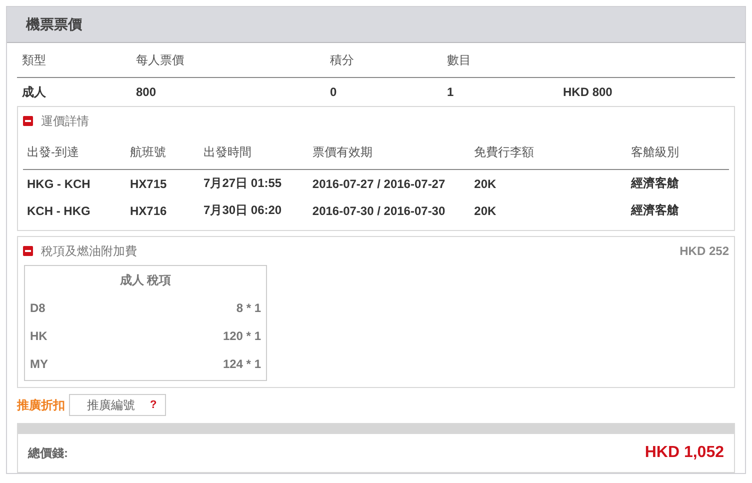 The height and width of the screenshot is (483, 752). Describe the element at coordinates (41, 405) in the screenshot. I see `promo-label: 推廣折扣` at that location.